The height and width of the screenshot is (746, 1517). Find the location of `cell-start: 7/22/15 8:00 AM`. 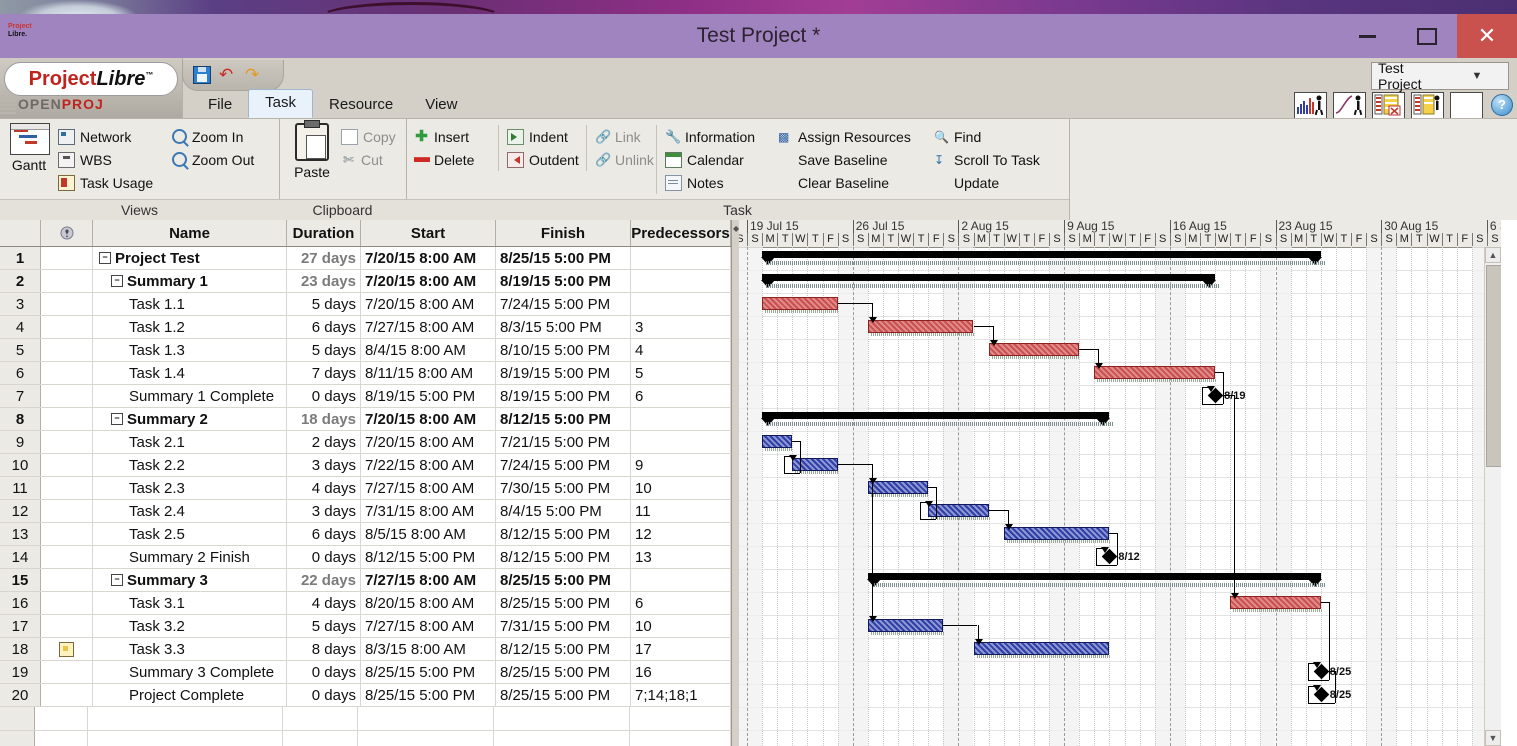

cell-start: 7/22/15 8:00 AM is located at coordinates (428, 465).